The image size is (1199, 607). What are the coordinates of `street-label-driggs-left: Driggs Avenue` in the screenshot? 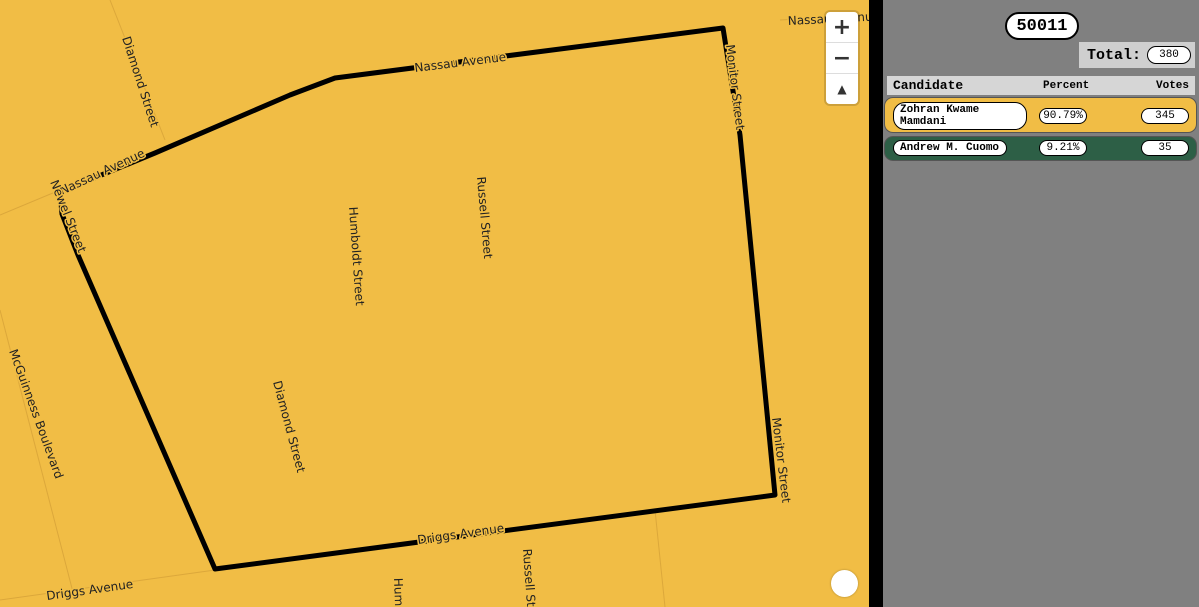 It's located at (89, 590).